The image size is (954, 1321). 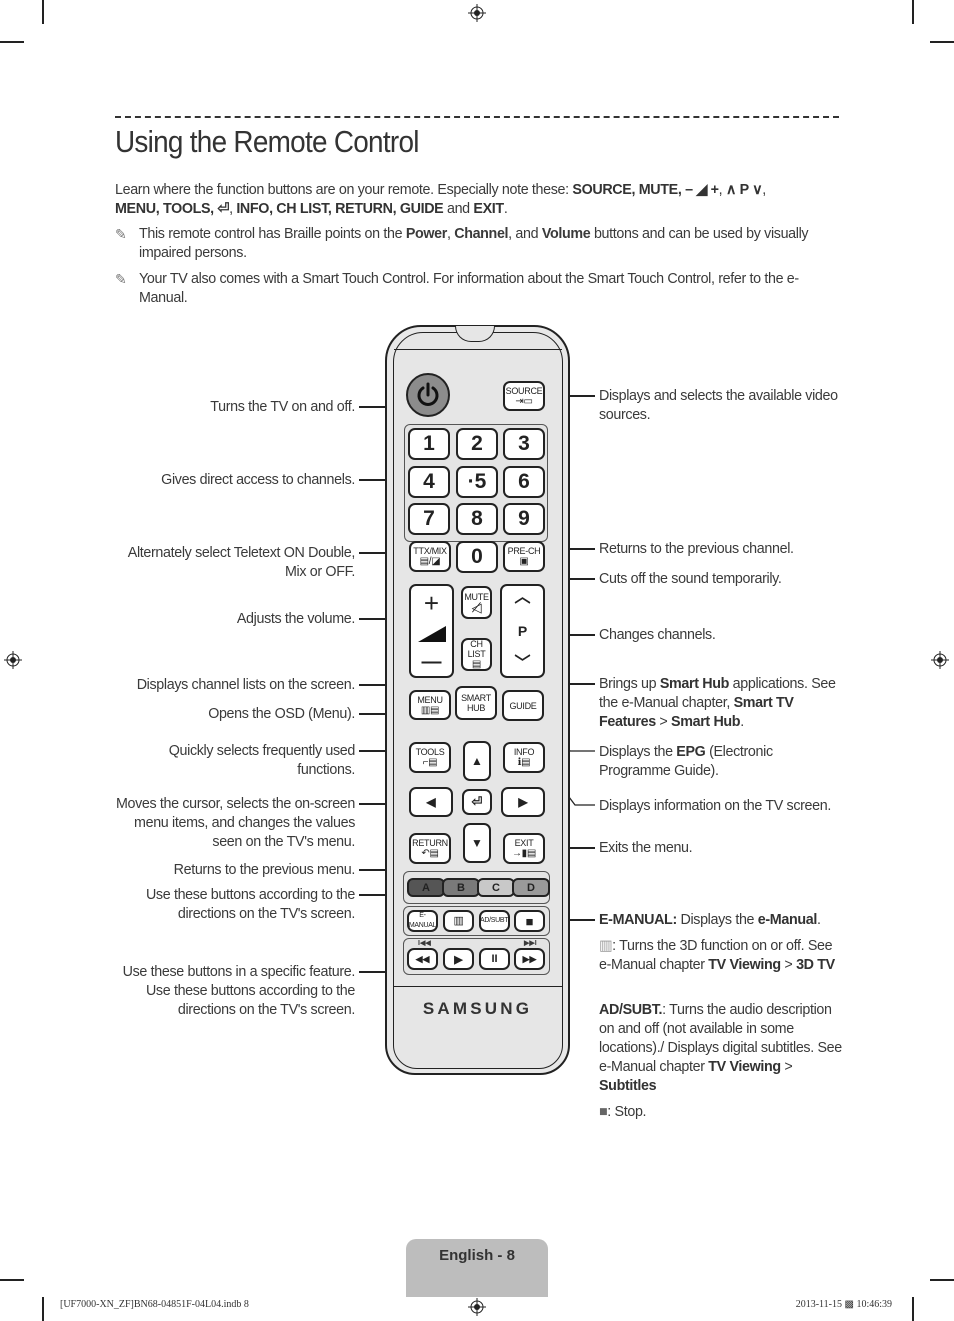 What do you see at coordinates (432, 662) in the screenshot?
I see `volume-down-icon: —` at bounding box center [432, 662].